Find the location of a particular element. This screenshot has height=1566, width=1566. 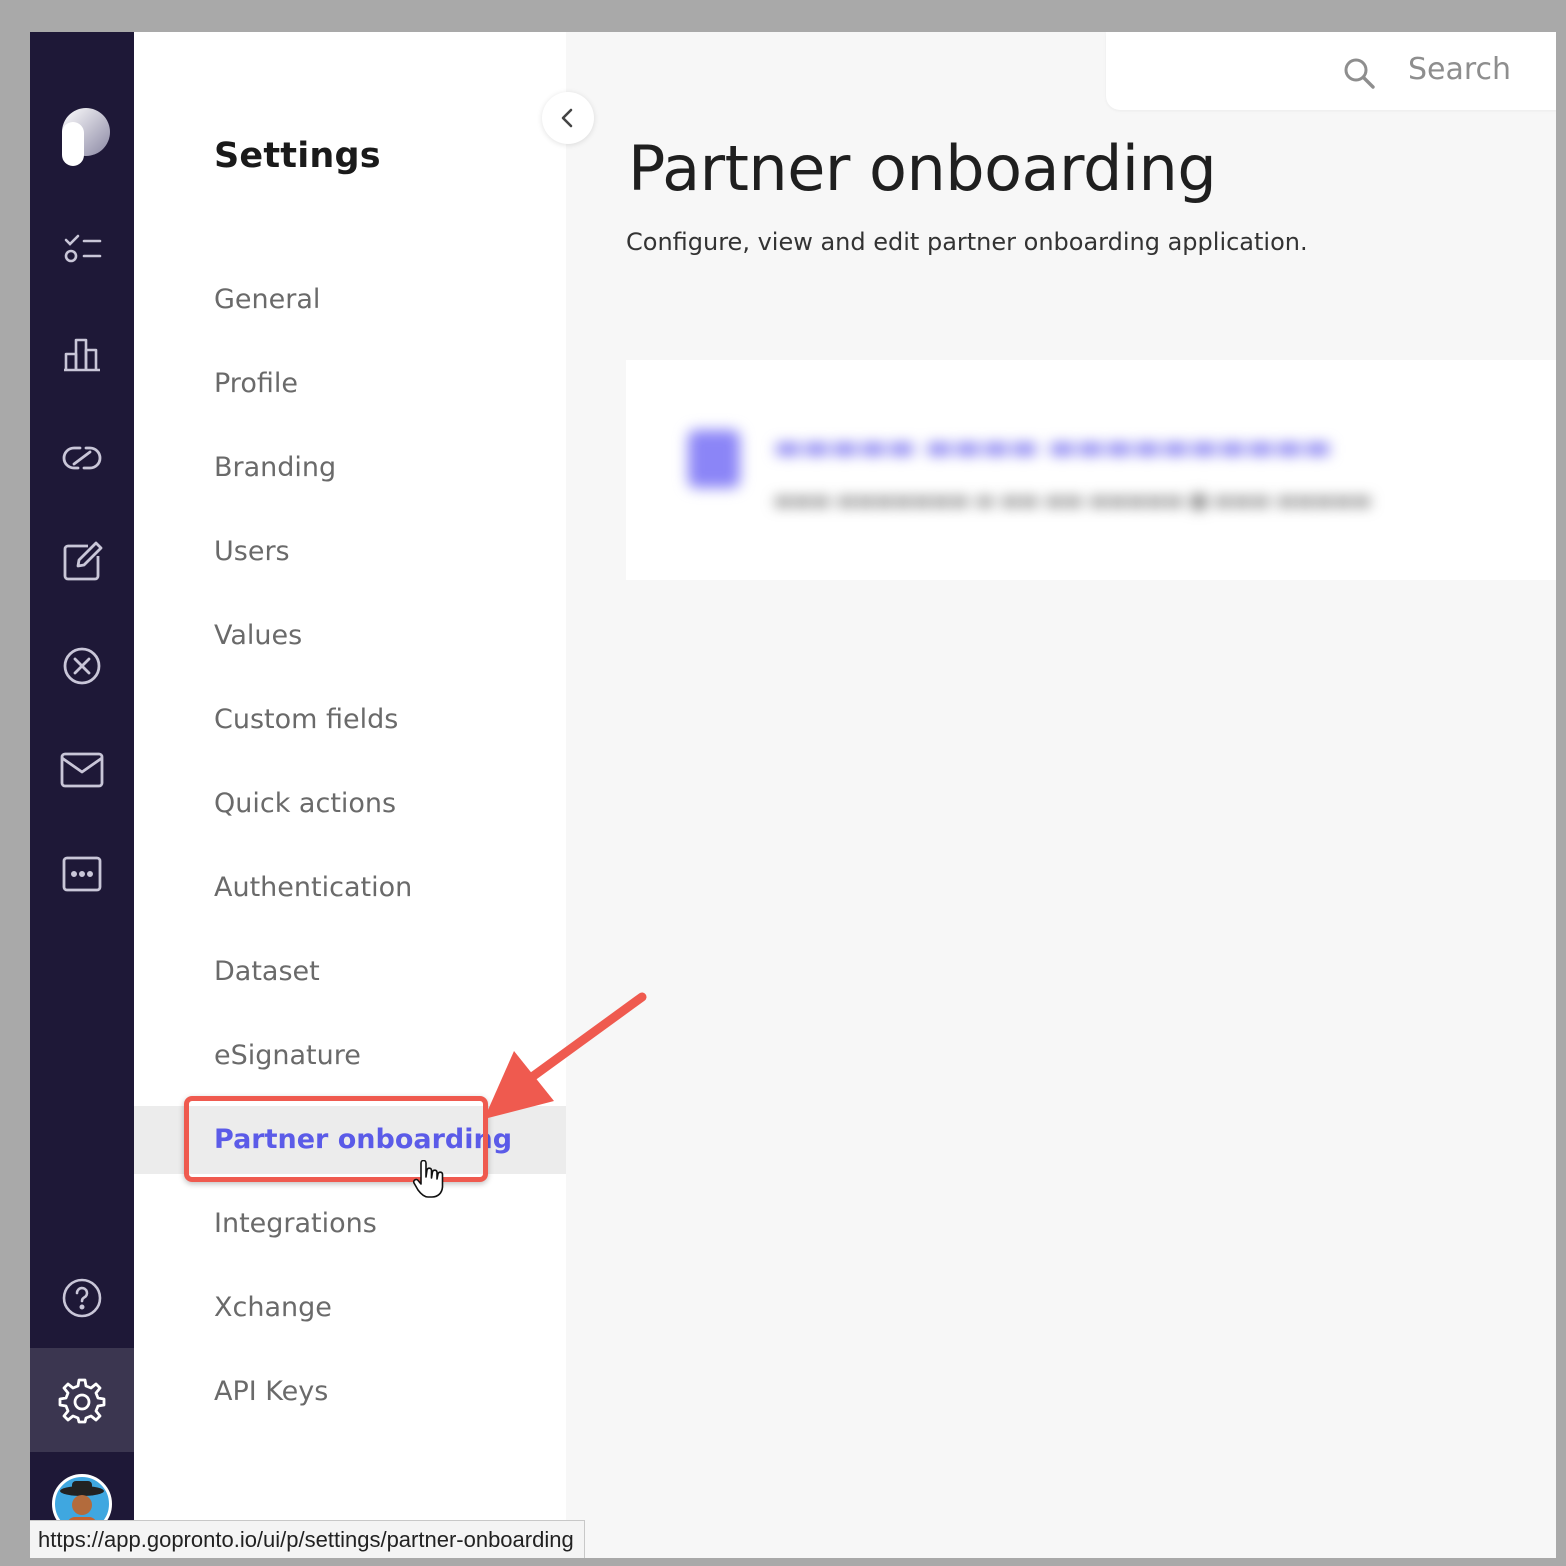

settings-item-profile: Profile is located at coordinates (350, 384).